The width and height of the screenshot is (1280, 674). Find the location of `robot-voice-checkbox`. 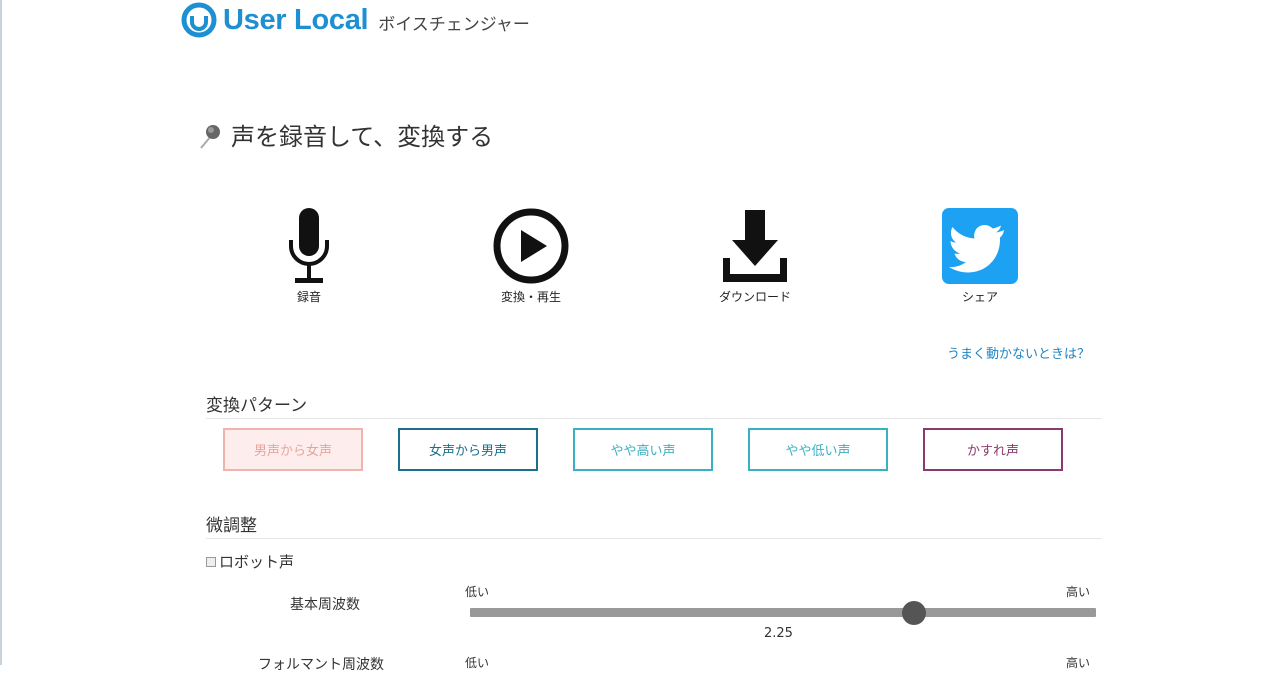

robot-voice-checkbox is located at coordinates (211, 561).